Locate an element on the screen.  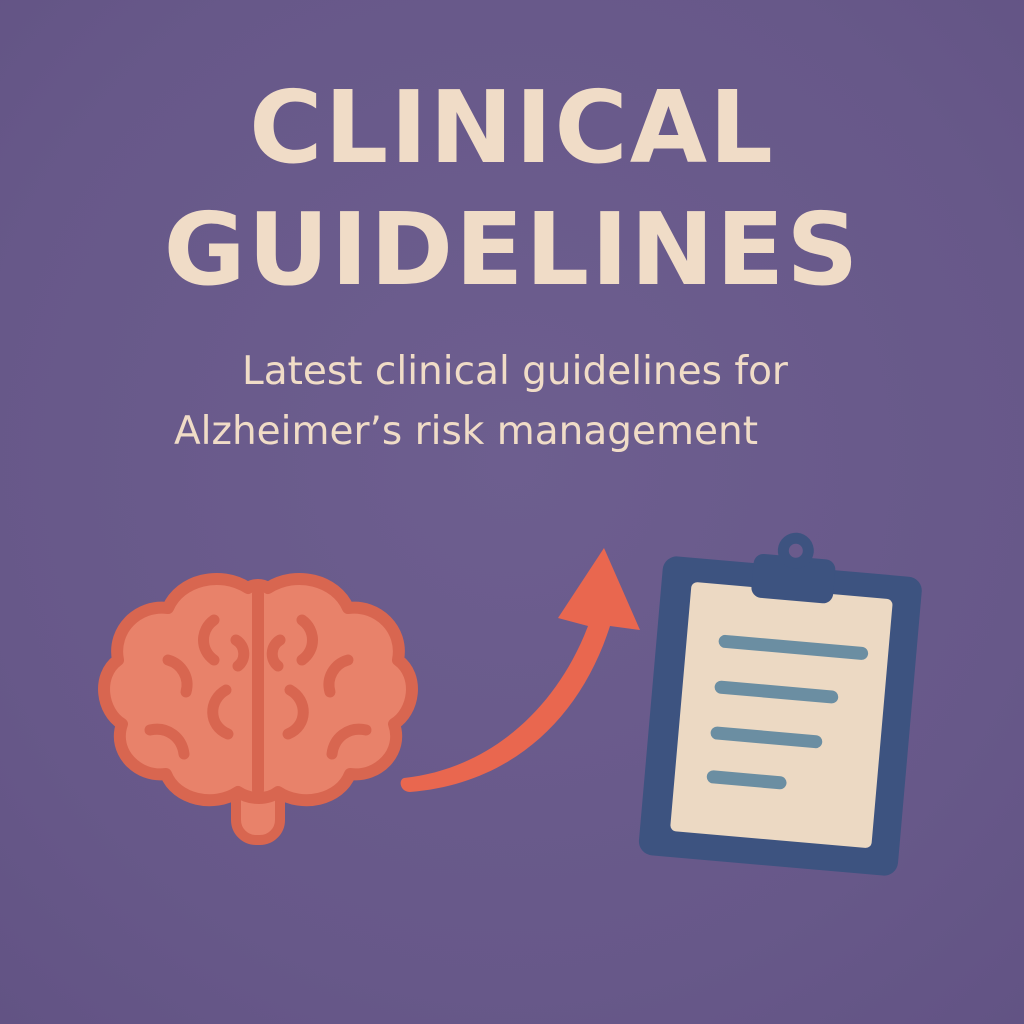
arrow-up-right-icon is located at coordinates (520, 670).